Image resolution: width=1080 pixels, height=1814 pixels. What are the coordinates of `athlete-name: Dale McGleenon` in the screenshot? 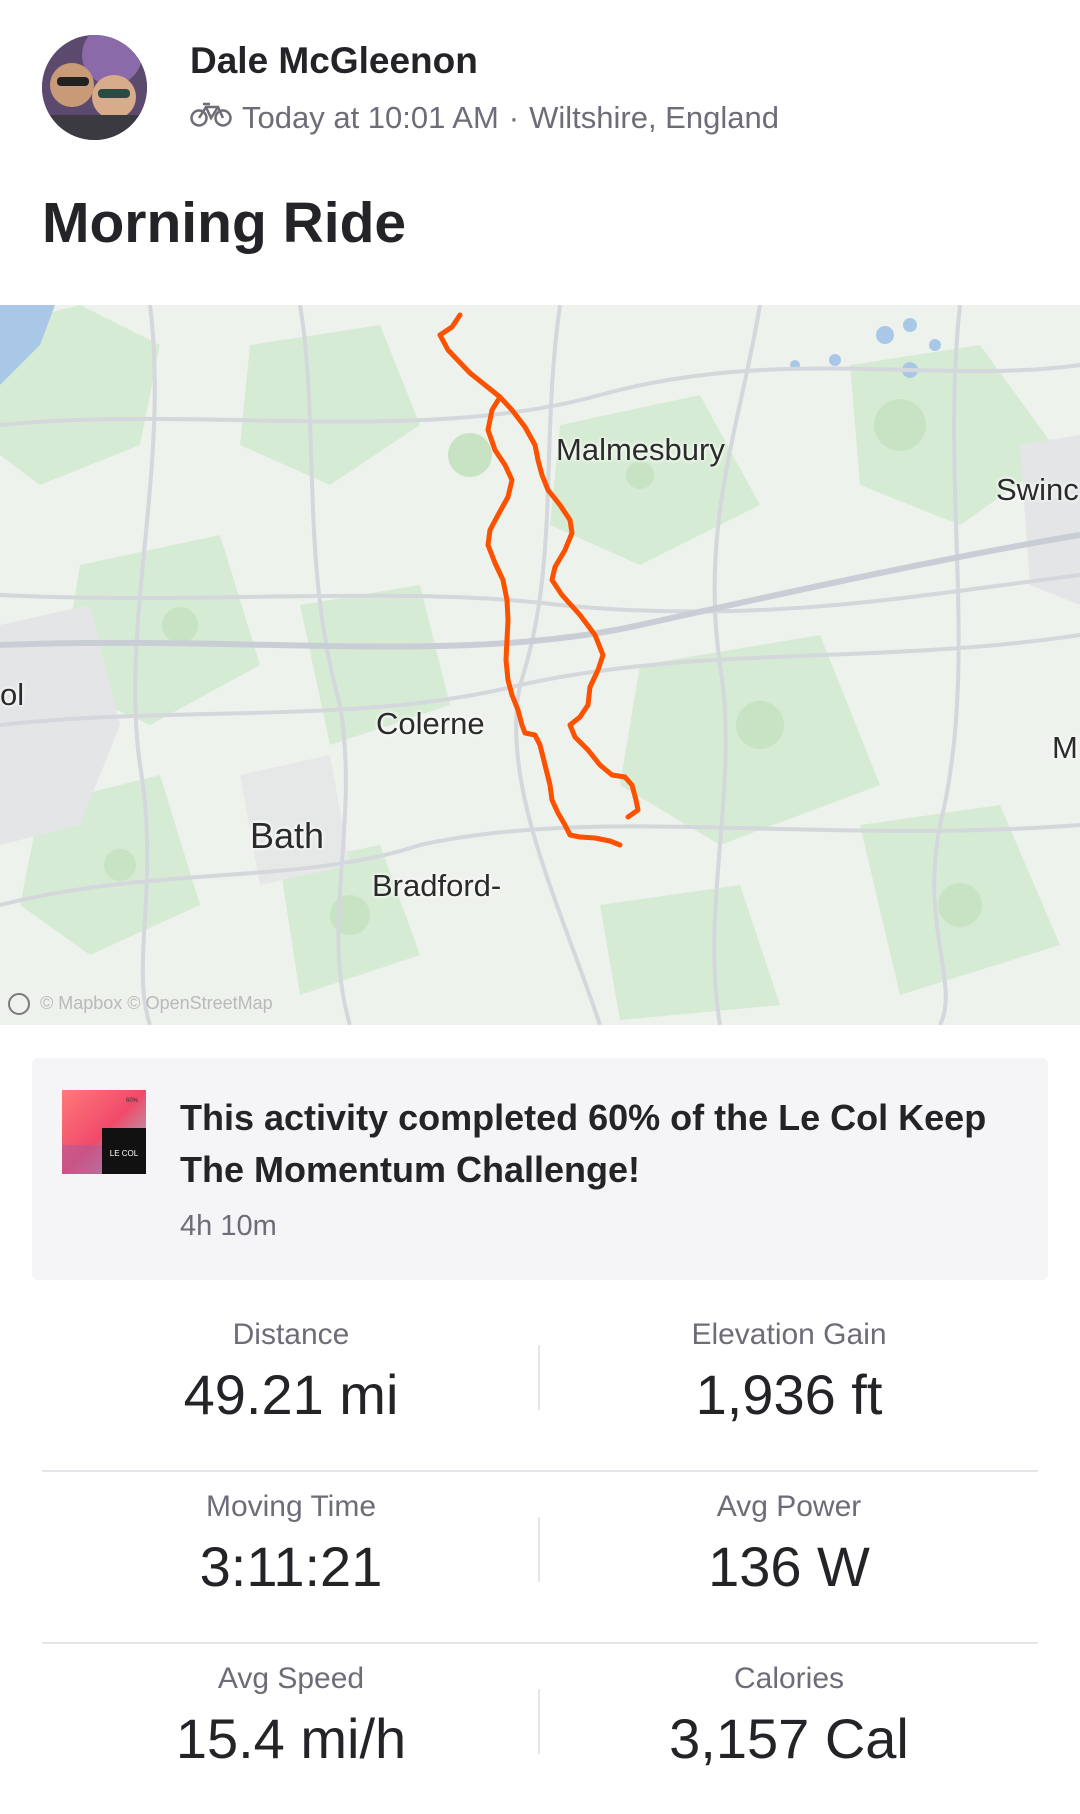 It's located at (334, 61).